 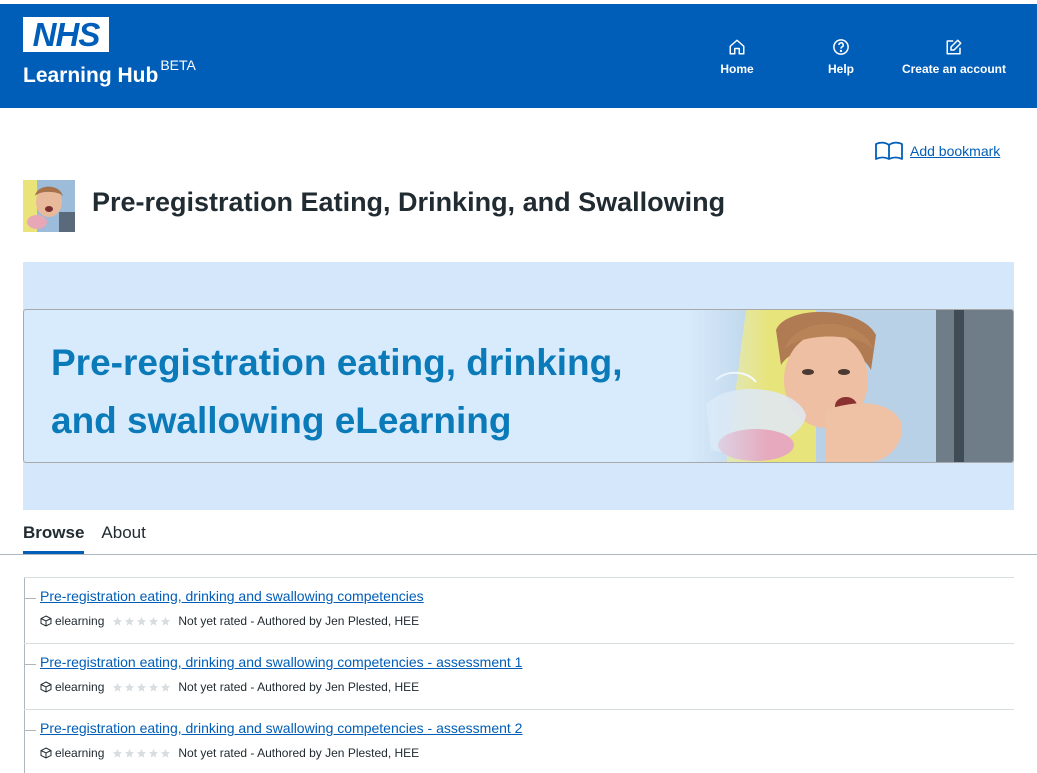 What do you see at coordinates (281, 420) in the screenshot?
I see `banner-line-2: and swallowing eLearning` at bounding box center [281, 420].